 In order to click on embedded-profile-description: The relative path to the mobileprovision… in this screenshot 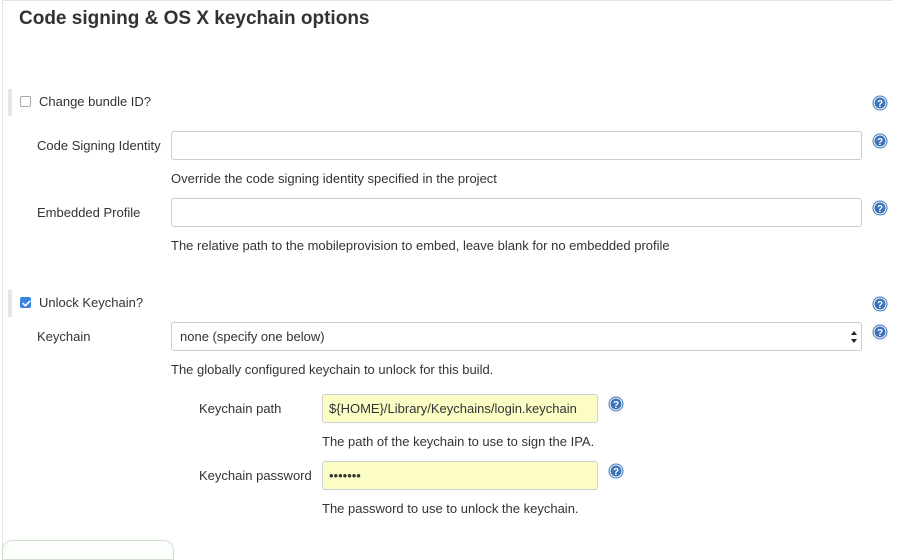, I will do `click(420, 245)`.